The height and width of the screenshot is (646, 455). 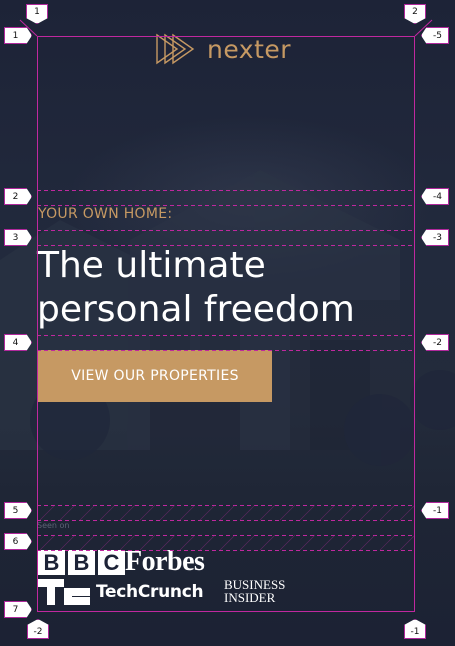 I want to click on triangles-logo-icon, so click(x=175, y=49).